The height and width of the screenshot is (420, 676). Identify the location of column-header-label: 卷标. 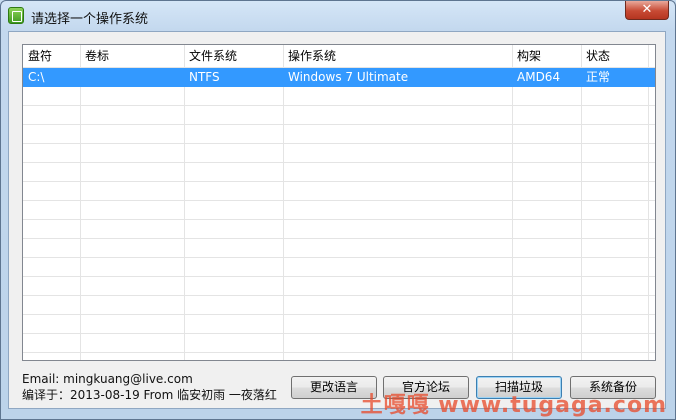
(132, 57).